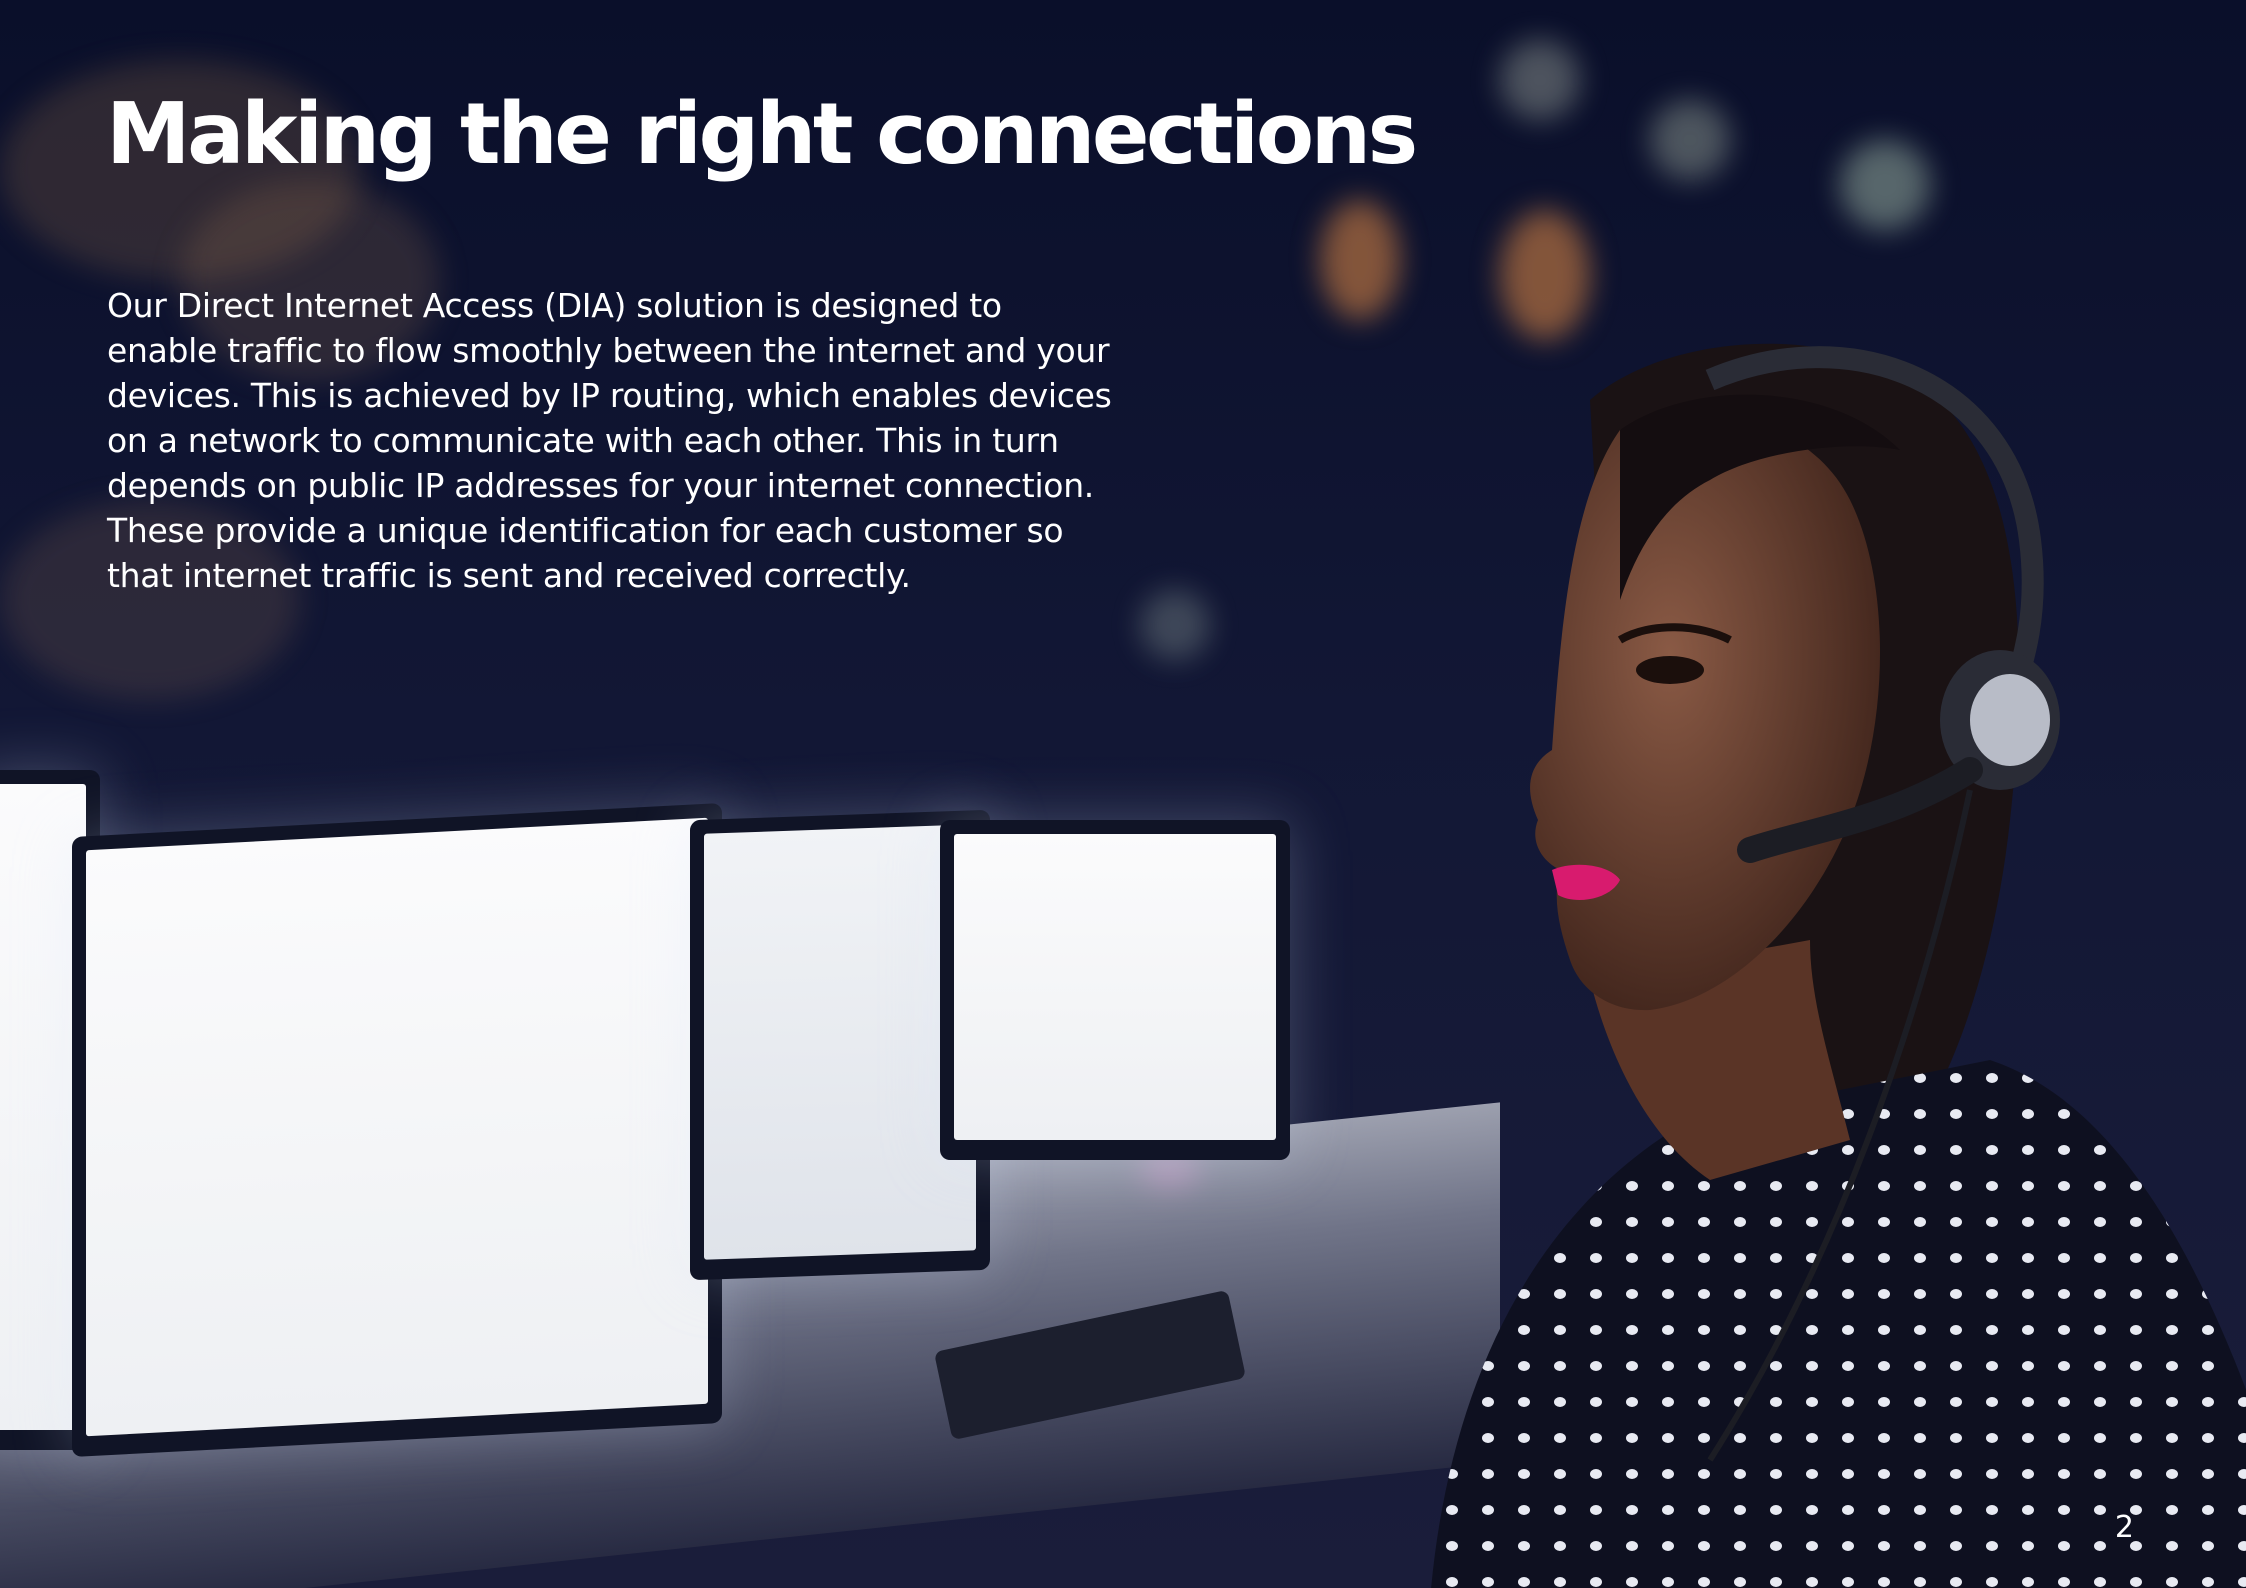 Image resolution: width=2246 pixels, height=1588 pixels. I want to click on page-title: Making the right connections, so click(762, 134).